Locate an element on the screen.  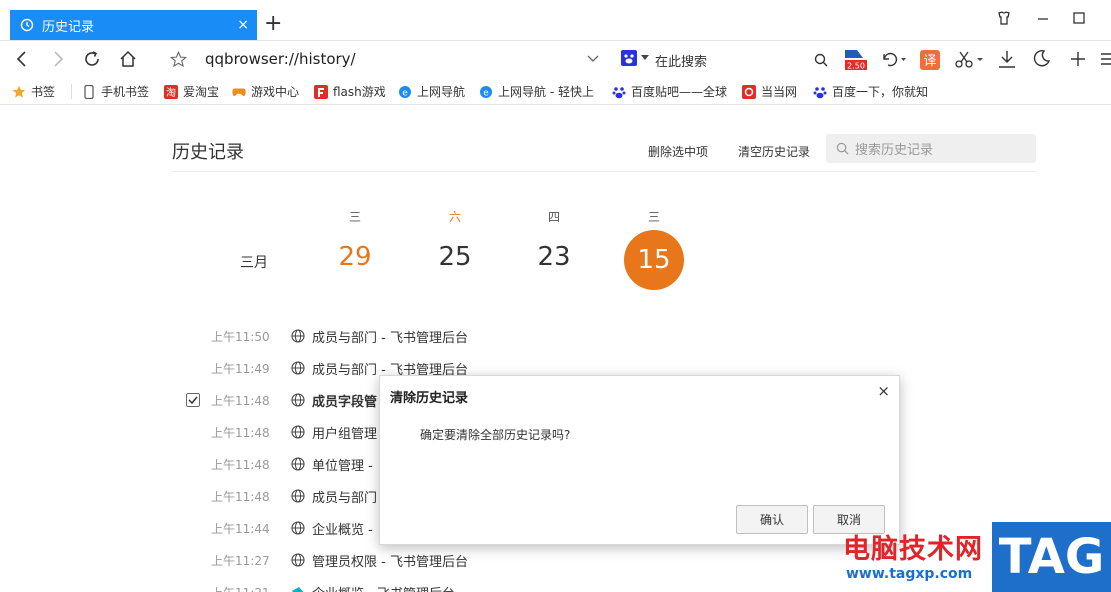
bookmark-item: 百度一下，你就知 is located at coordinates (870, 91).